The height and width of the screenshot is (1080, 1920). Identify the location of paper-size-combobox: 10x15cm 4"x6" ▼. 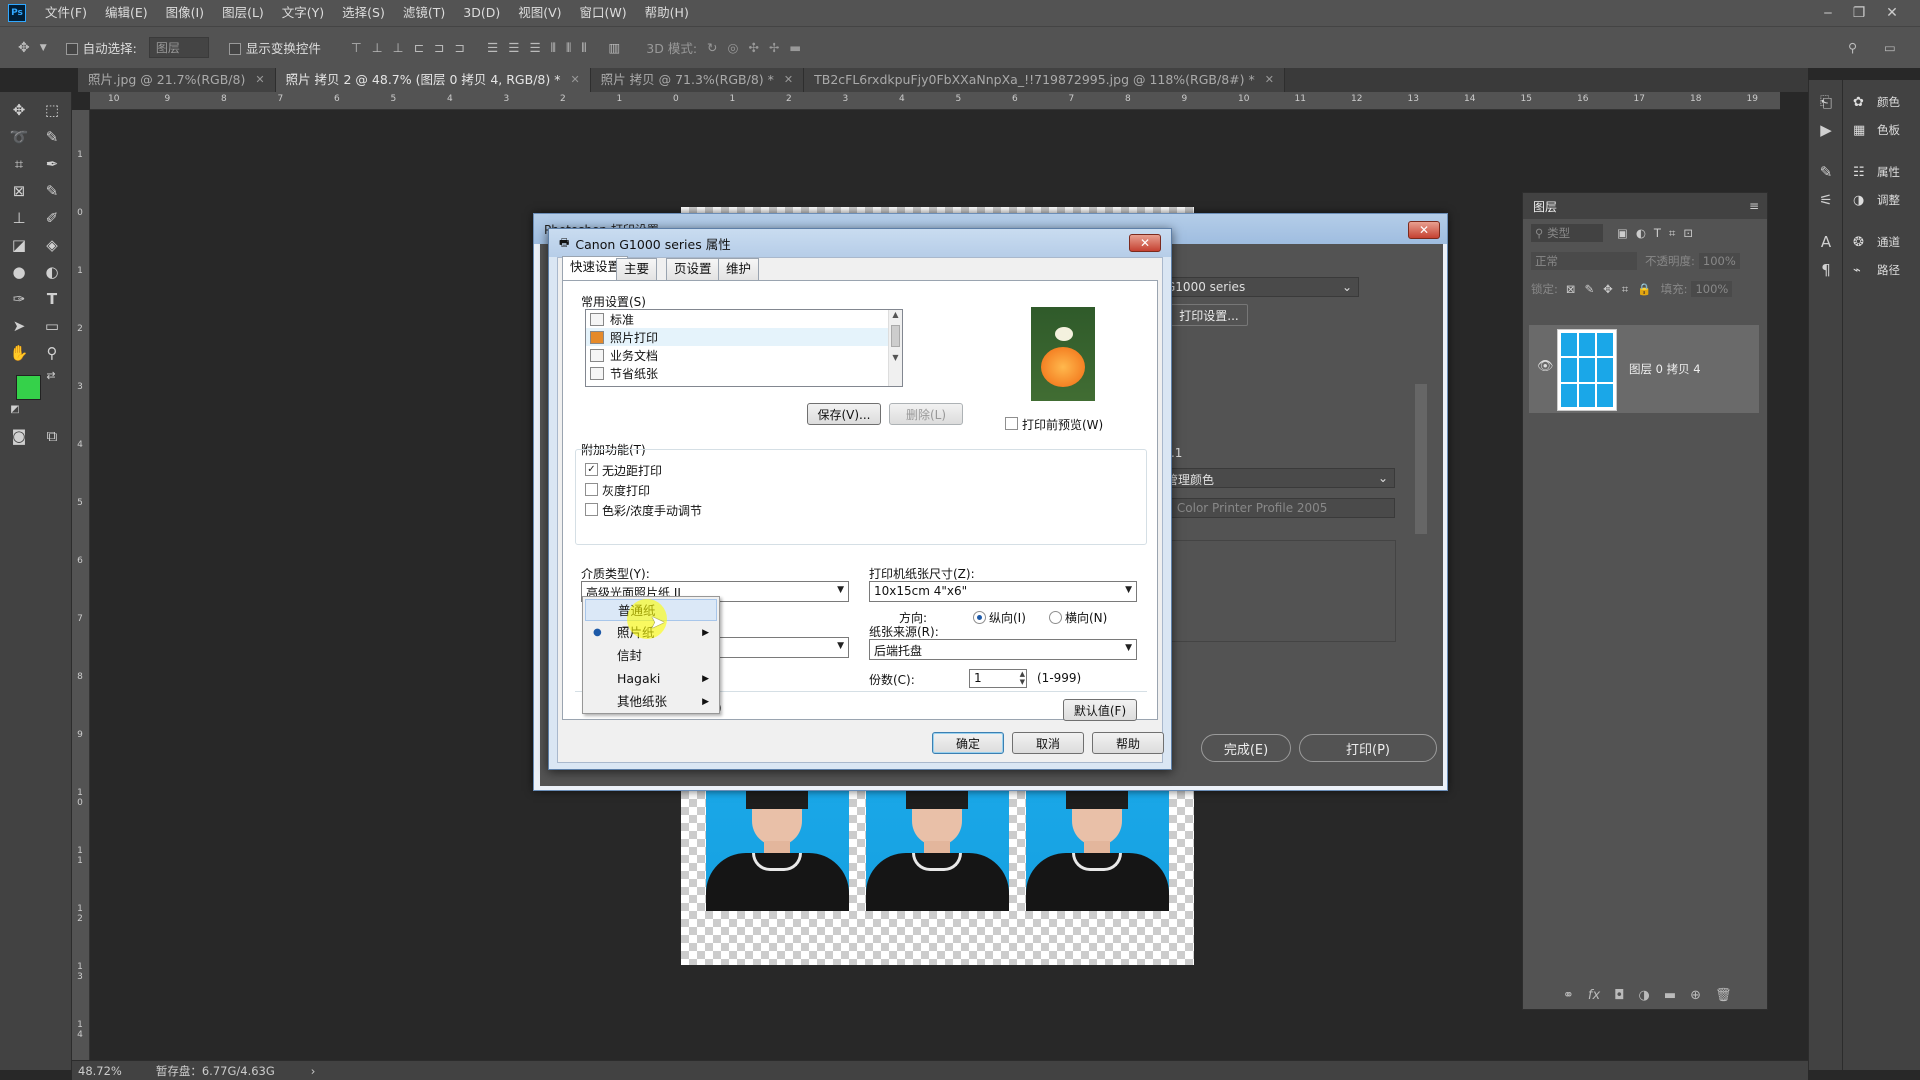
(1003, 591).